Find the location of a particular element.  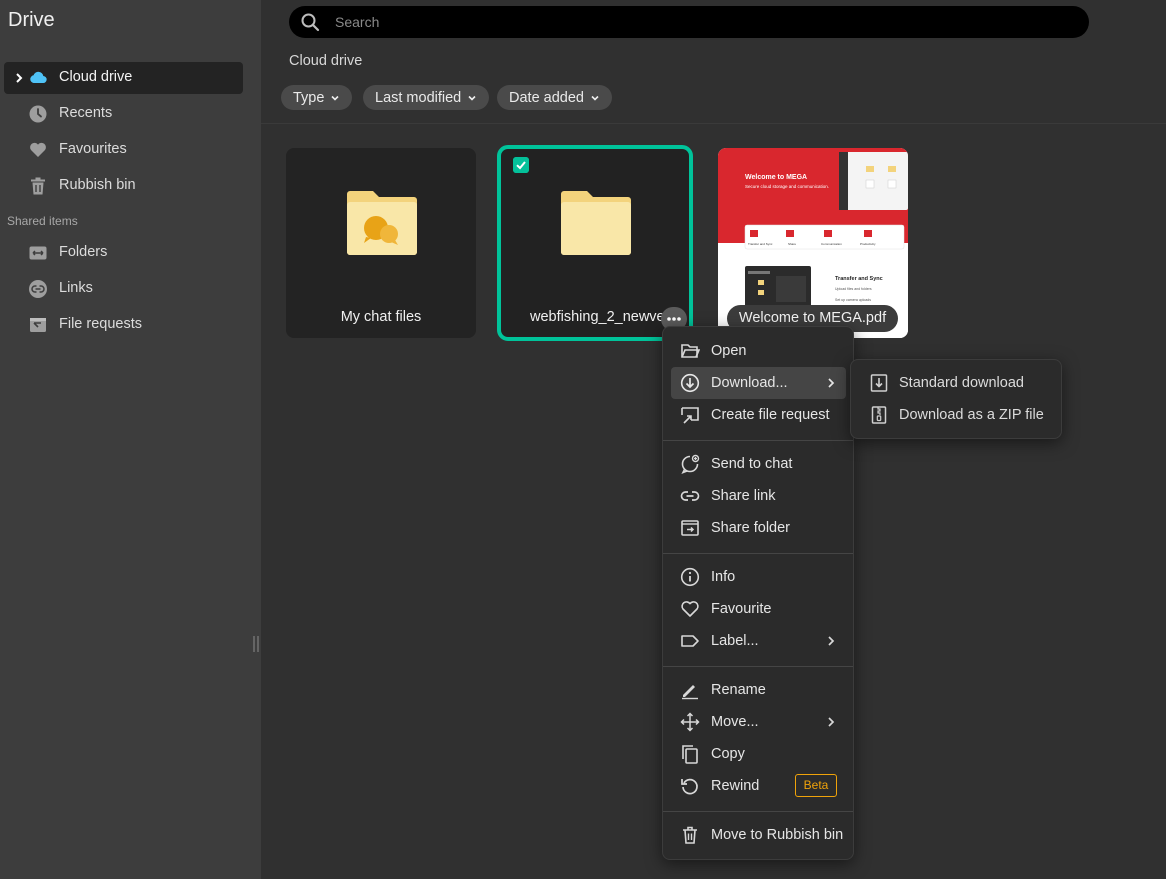

filter-type-button: Type is located at coordinates (317, 97).